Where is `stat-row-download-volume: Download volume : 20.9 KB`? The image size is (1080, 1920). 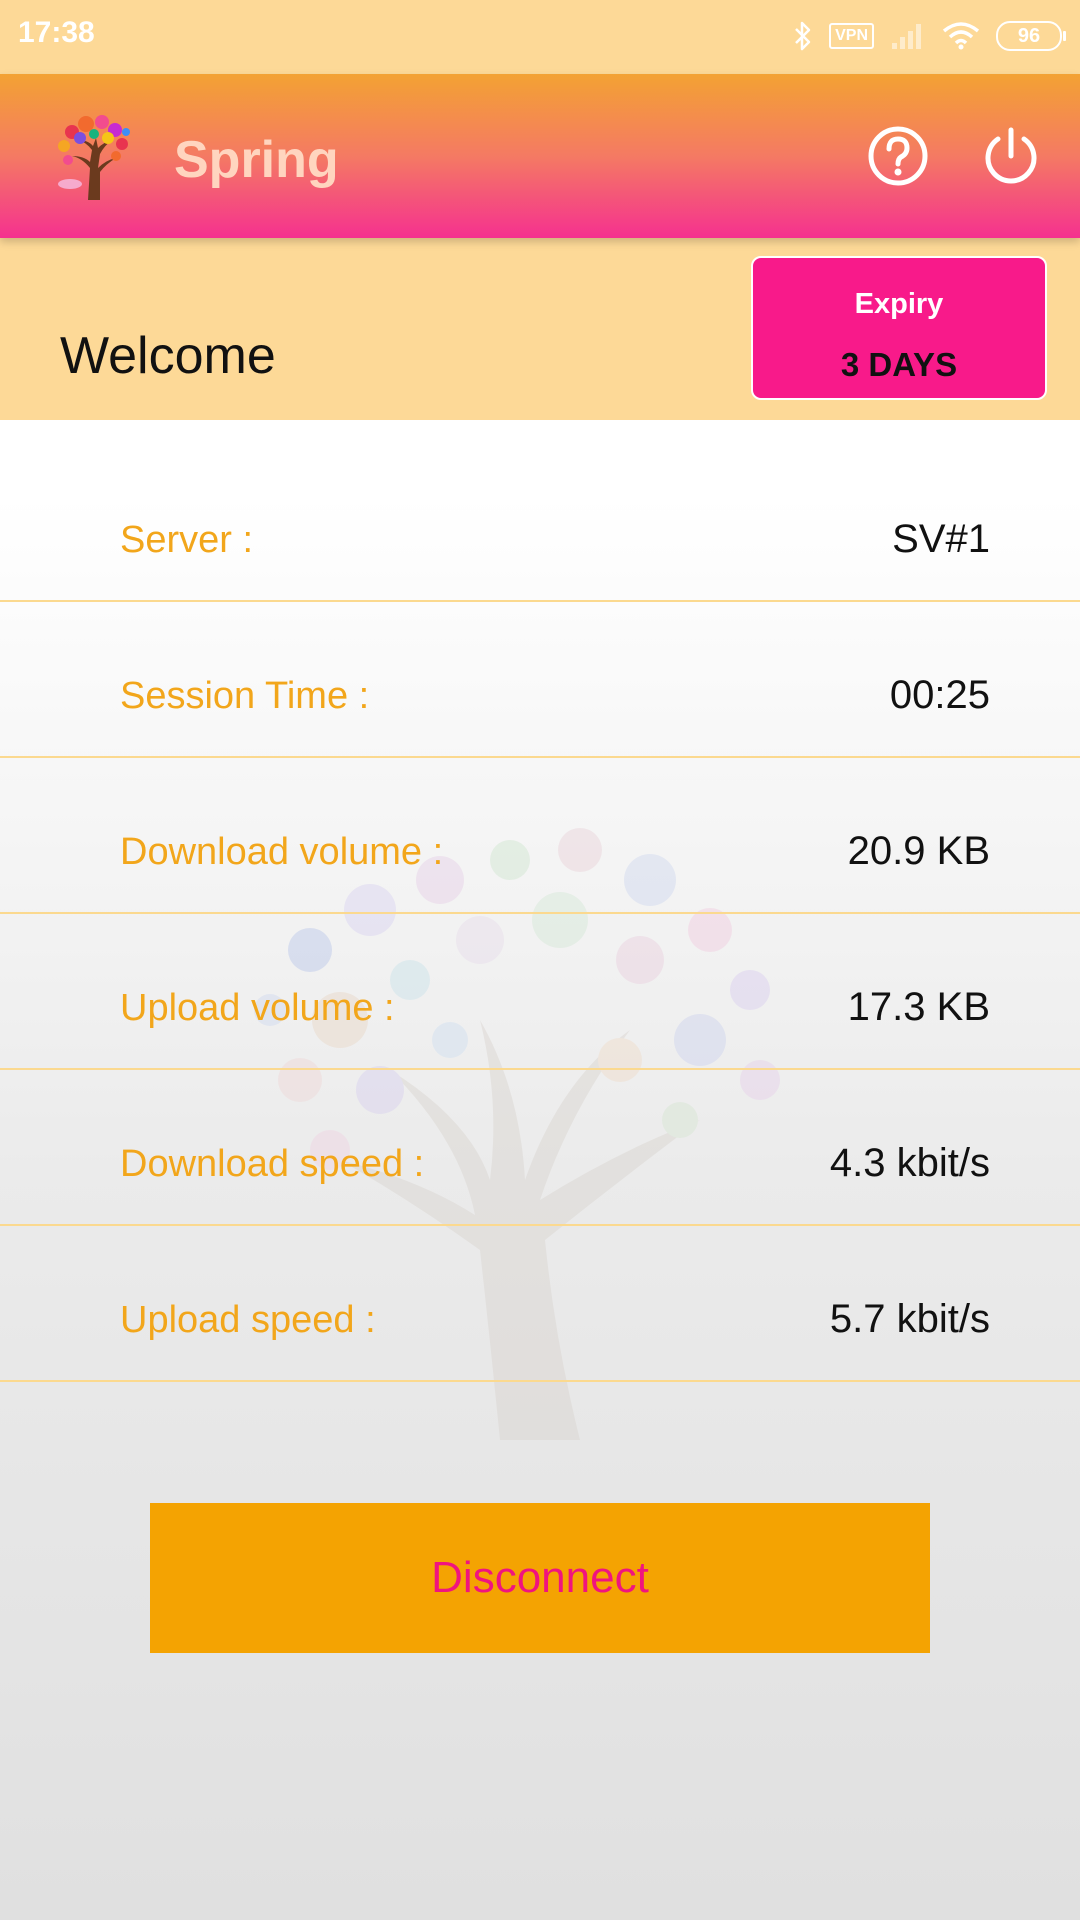 stat-row-download-volume: Download volume : 20.9 KB is located at coordinates (540, 836).